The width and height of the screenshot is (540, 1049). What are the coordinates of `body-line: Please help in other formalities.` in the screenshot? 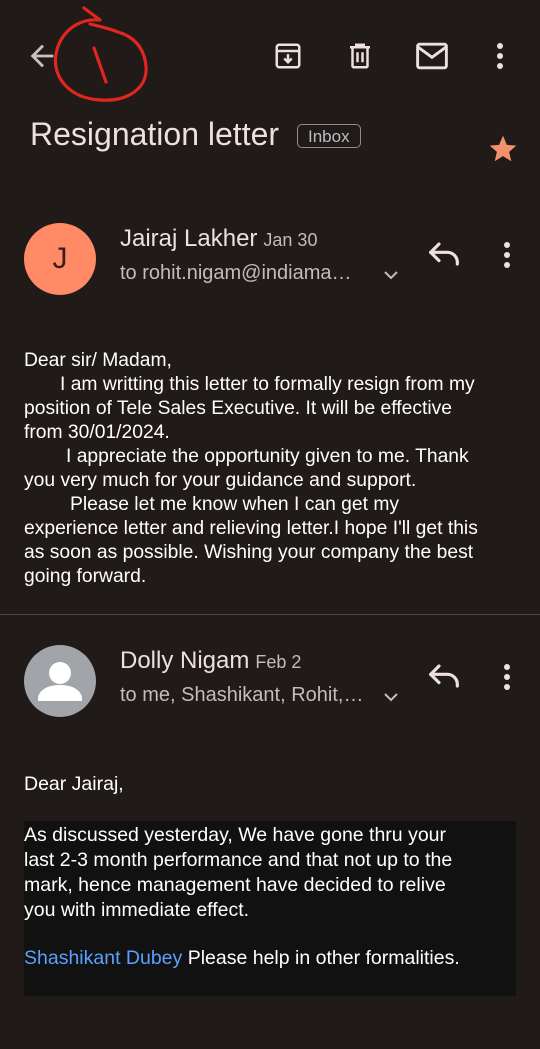 It's located at (321, 958).